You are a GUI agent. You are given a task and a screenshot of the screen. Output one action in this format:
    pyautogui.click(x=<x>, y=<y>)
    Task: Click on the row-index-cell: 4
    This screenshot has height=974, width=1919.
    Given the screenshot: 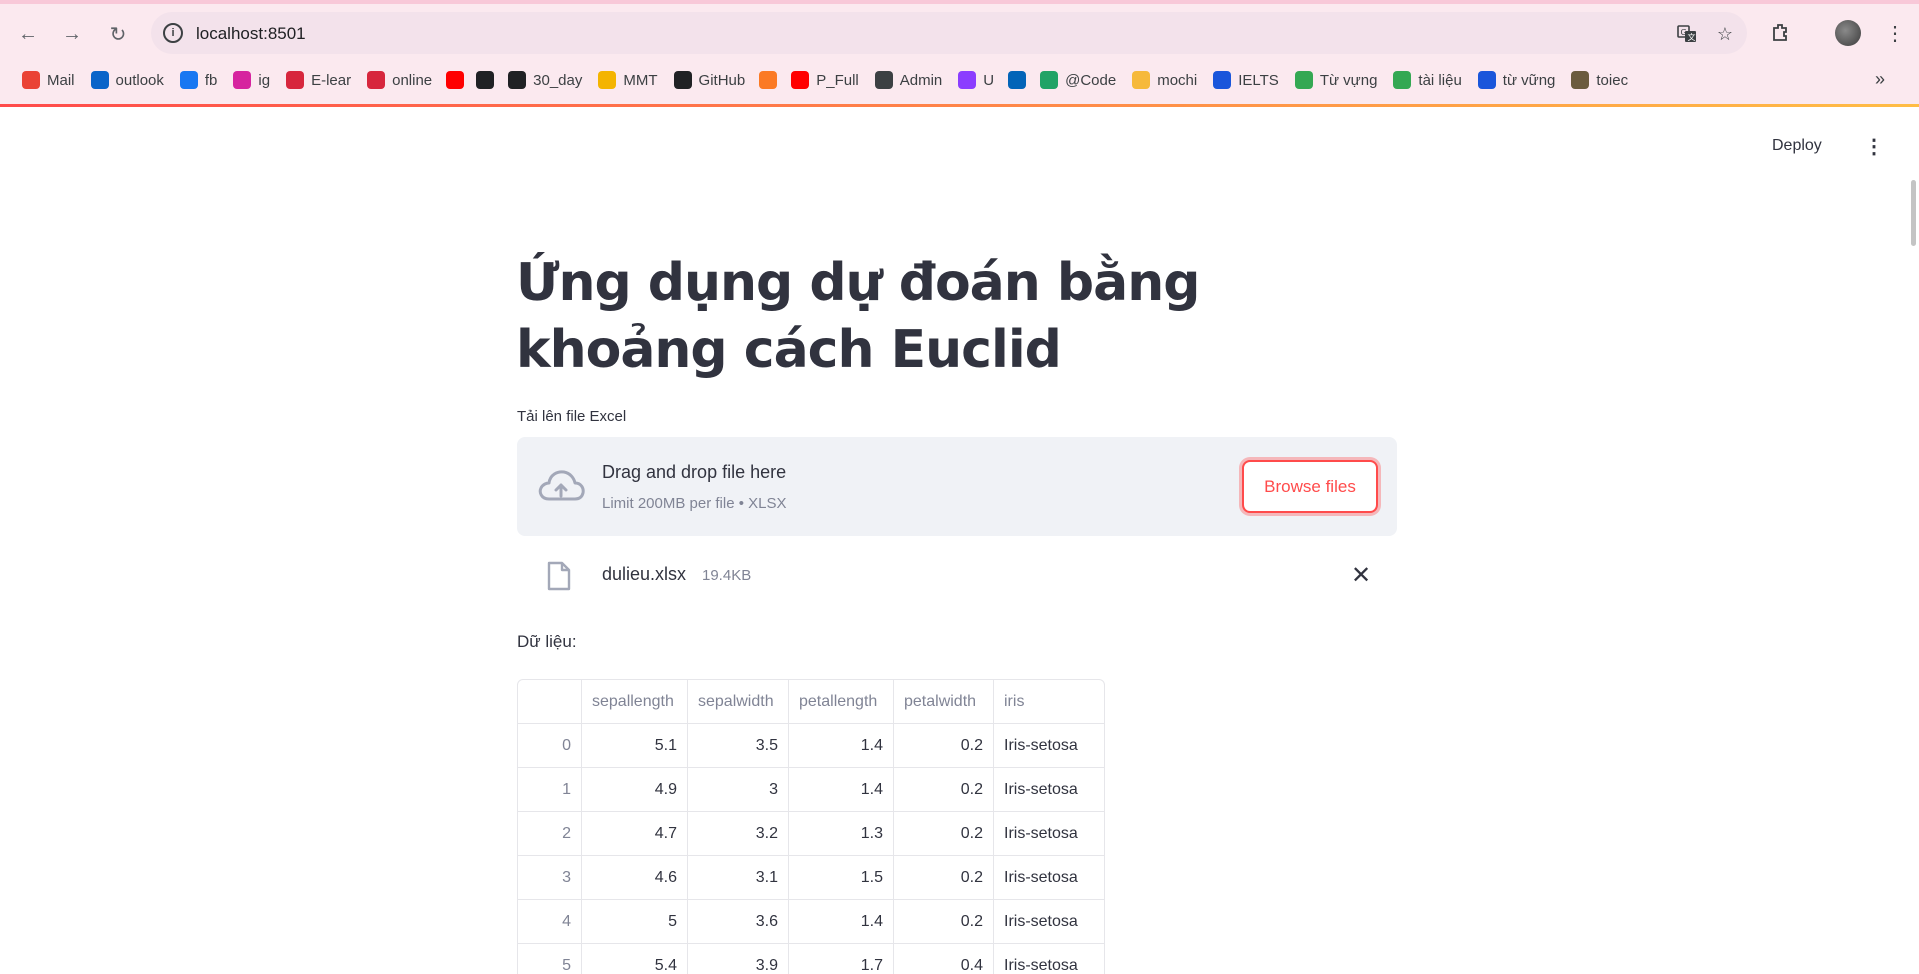 What is the action you would take?
    pyautogui.click(x=550, y=922)
    